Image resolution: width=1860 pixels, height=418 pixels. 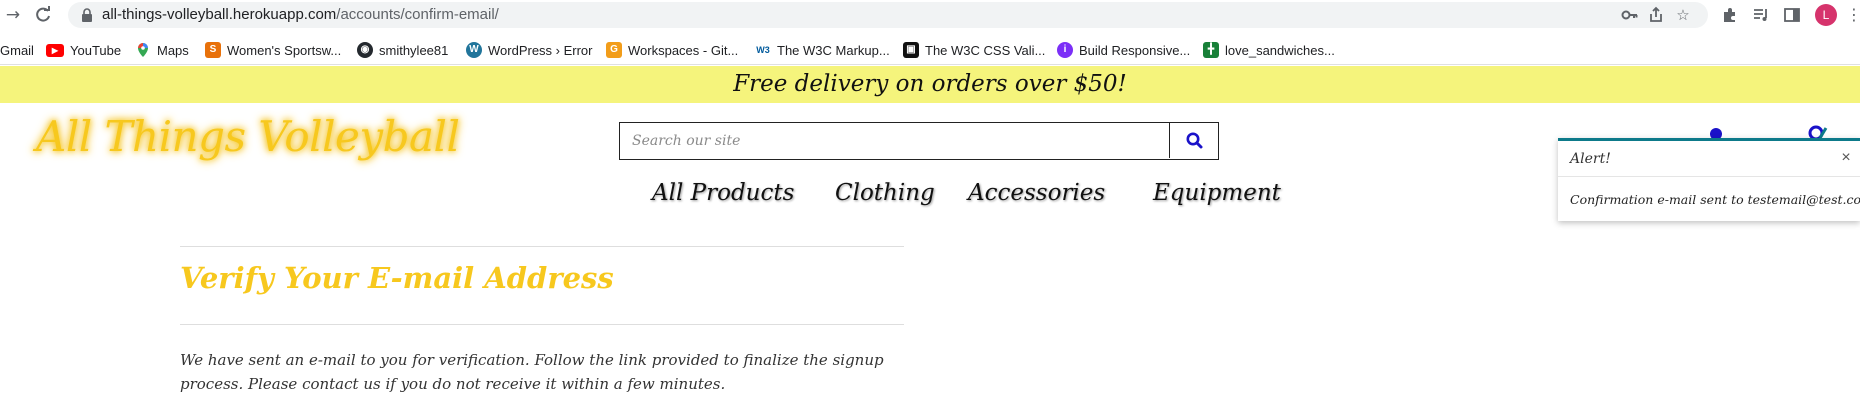 I want to click on bookmark-label: Gmail, so click(x=17, y=50).